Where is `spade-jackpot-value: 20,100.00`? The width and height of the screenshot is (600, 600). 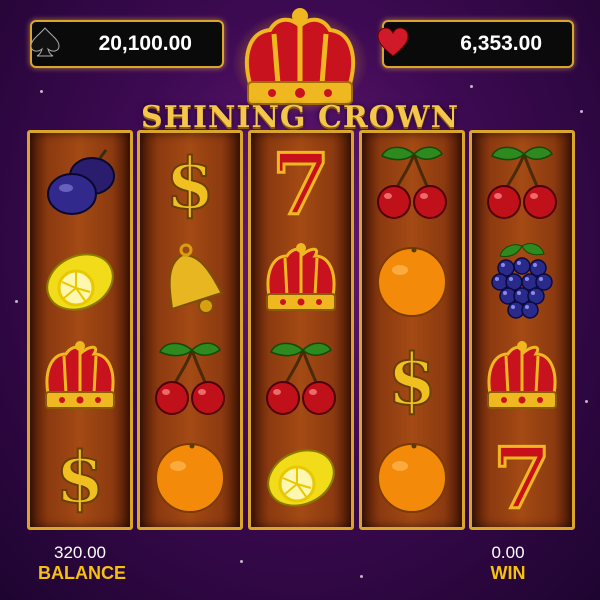 spade-jackpot-value: 20,100.00 is located at coordinates (145, 43).